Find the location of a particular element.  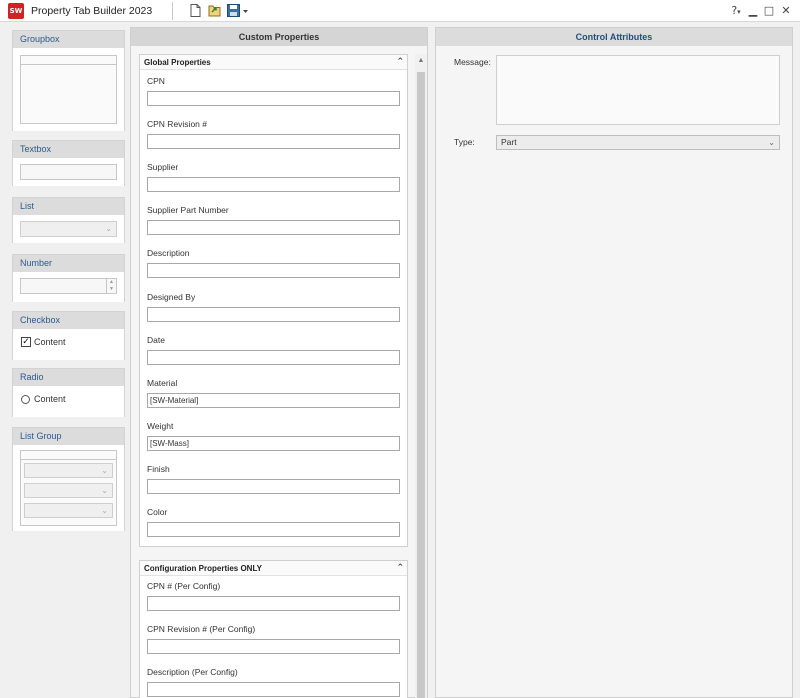

palette-number: Number ▲ ▼ is located at coordinates (68, 278).